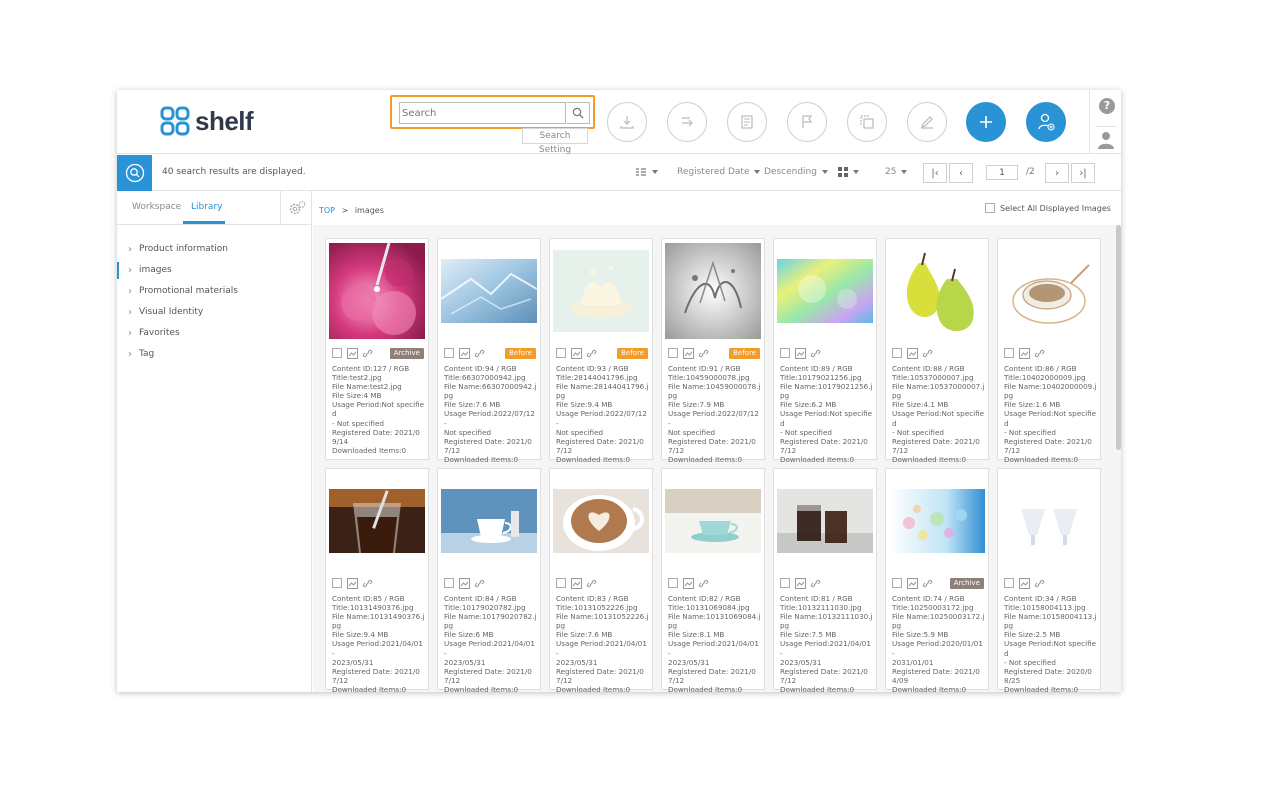  Describe the element at coordinates (214, 291) in the screenshot. I see `tree-item-promotional-materials: › Promotional materials` at that location.